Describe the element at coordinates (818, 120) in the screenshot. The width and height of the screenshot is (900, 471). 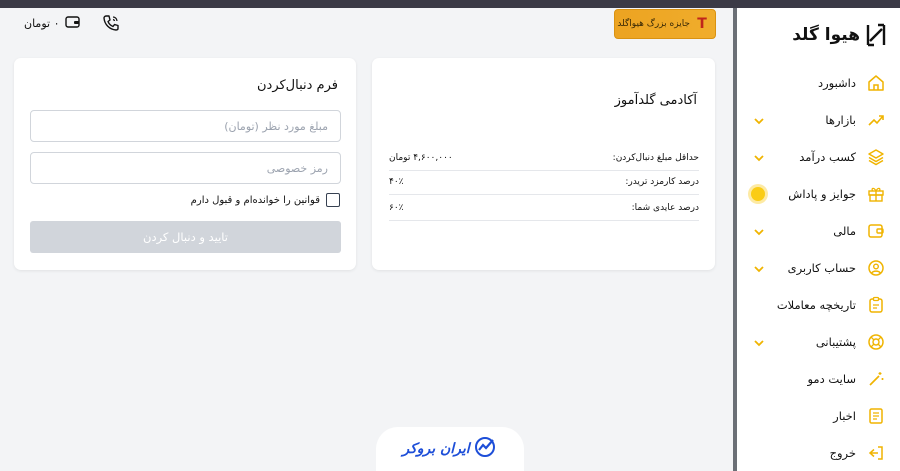
I see `sidebar-item-markets: بازارها` at that location.